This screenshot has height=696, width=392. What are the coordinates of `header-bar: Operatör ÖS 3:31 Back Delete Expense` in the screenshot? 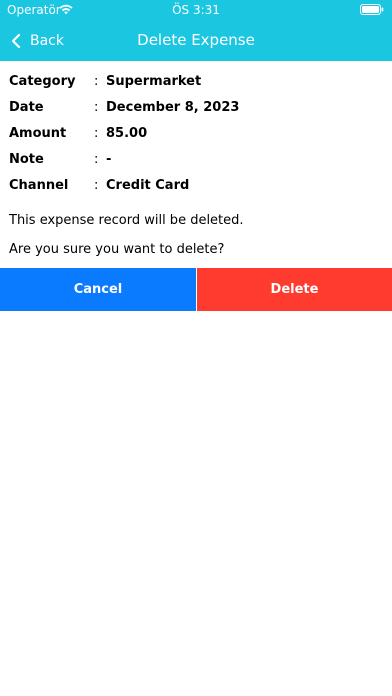 It's located at (196, 30).